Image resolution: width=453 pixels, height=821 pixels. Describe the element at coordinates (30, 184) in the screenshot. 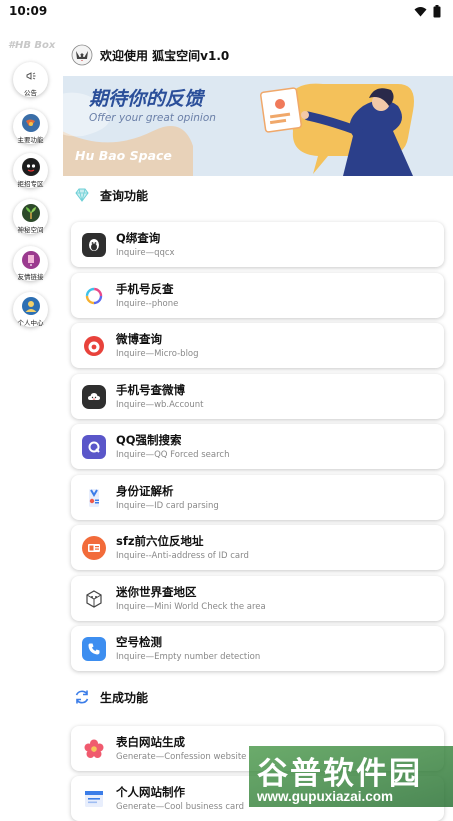

I see `sidebar-item-label: 拒招专区` at that location.